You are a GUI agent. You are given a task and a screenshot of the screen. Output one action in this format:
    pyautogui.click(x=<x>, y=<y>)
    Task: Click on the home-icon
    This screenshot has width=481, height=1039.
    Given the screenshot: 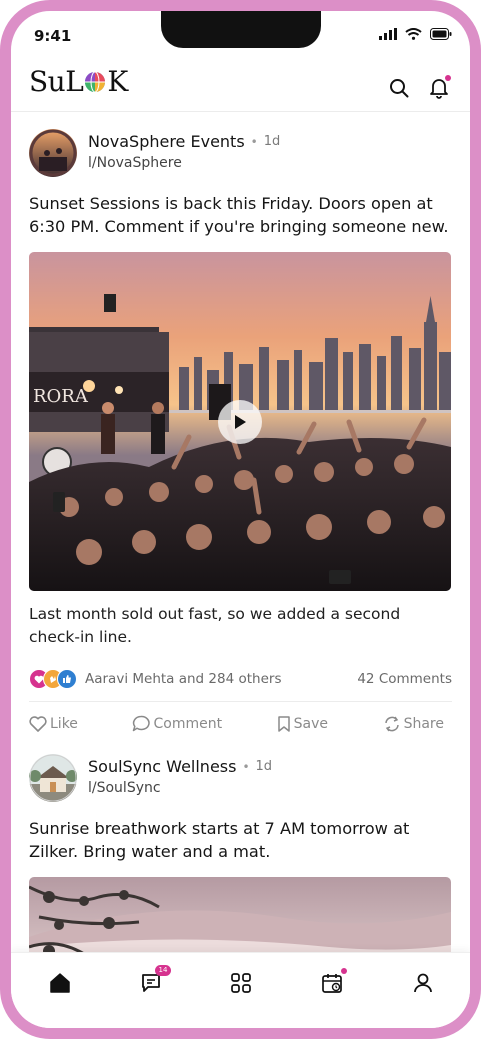 What is the action you would take?
    pyautogui.click(x=60, y=983)
    